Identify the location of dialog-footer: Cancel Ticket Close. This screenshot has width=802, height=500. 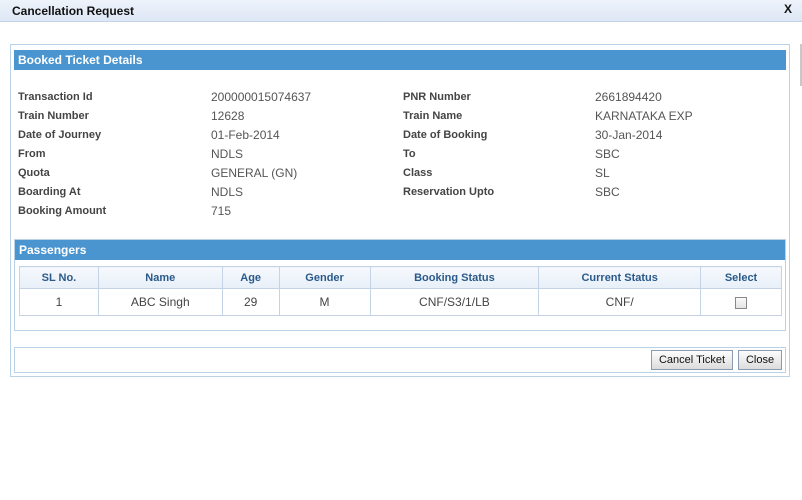
(400, 360).